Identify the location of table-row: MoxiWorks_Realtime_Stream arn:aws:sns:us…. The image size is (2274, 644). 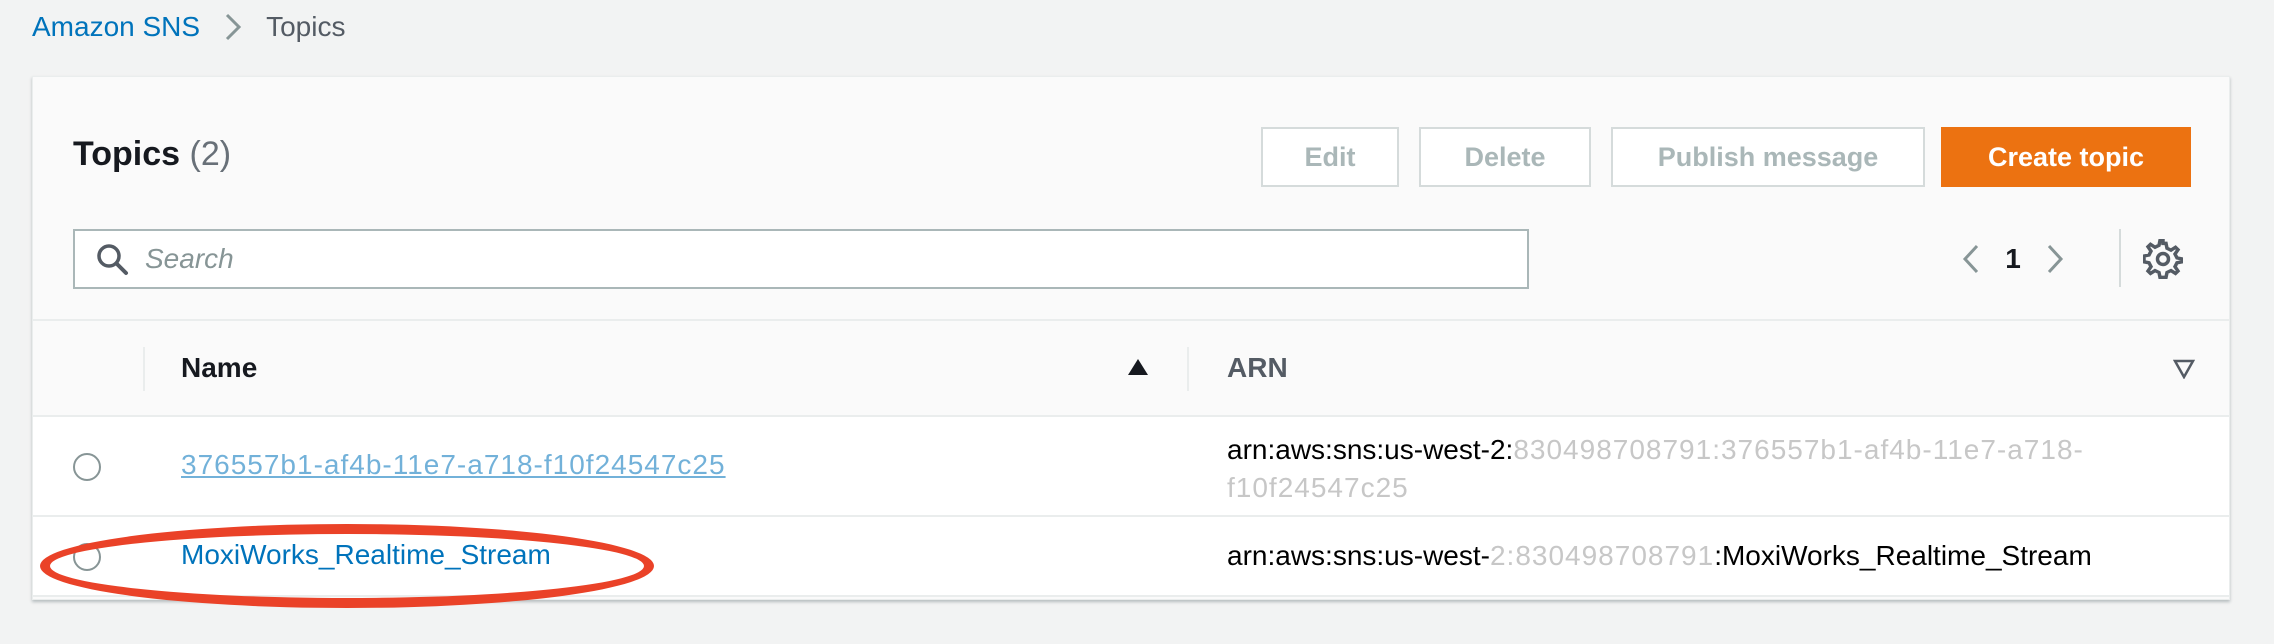
(1131, 557).